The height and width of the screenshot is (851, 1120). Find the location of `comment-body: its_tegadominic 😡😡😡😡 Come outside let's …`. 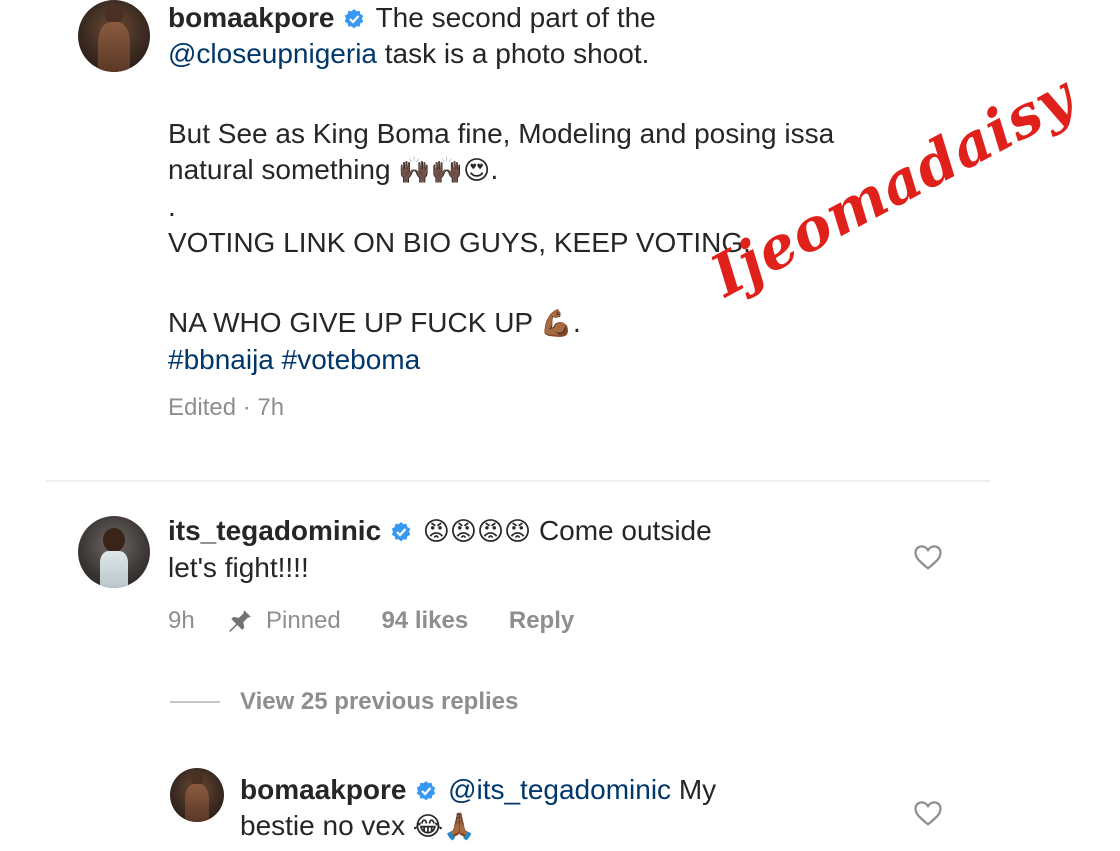

comment-body: its_tegadominic 😡😡😡😡 Come outside let's … is located at coordinates (528, 549).